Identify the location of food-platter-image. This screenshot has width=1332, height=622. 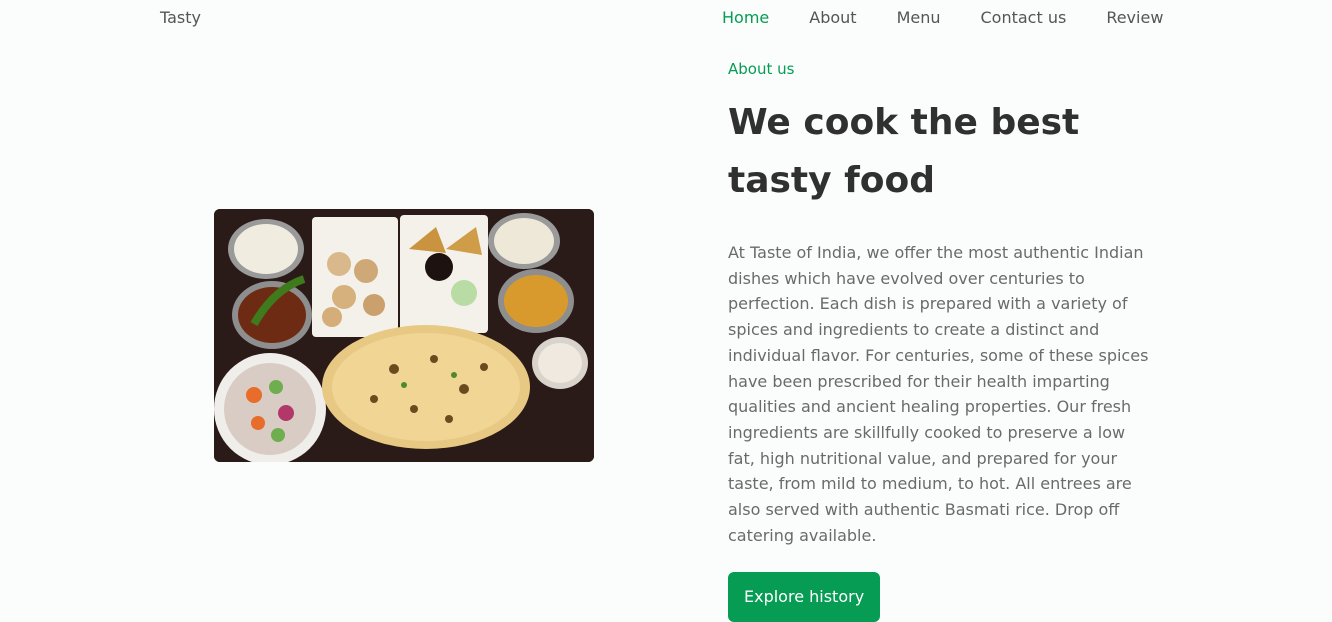
(404, 335).